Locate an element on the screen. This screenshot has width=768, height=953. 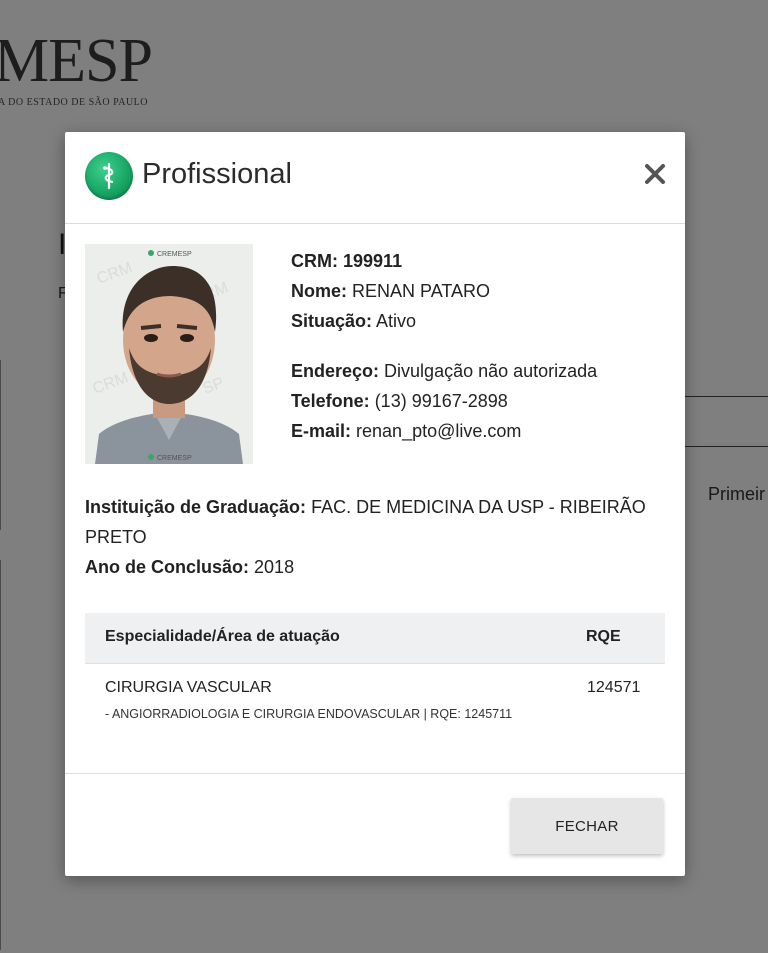
telefone-label: Telefone: is located at coordinates (330, 401).